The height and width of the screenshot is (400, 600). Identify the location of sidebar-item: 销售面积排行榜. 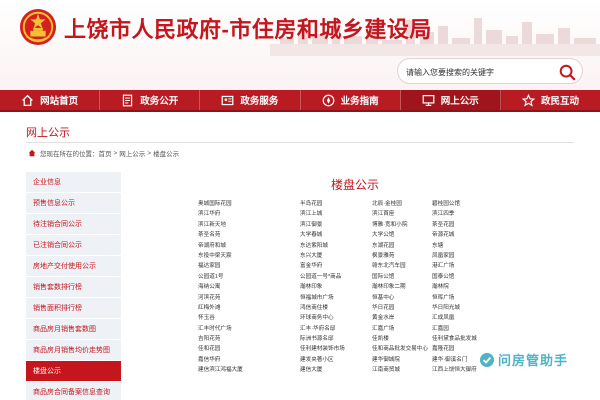
(73, 308).